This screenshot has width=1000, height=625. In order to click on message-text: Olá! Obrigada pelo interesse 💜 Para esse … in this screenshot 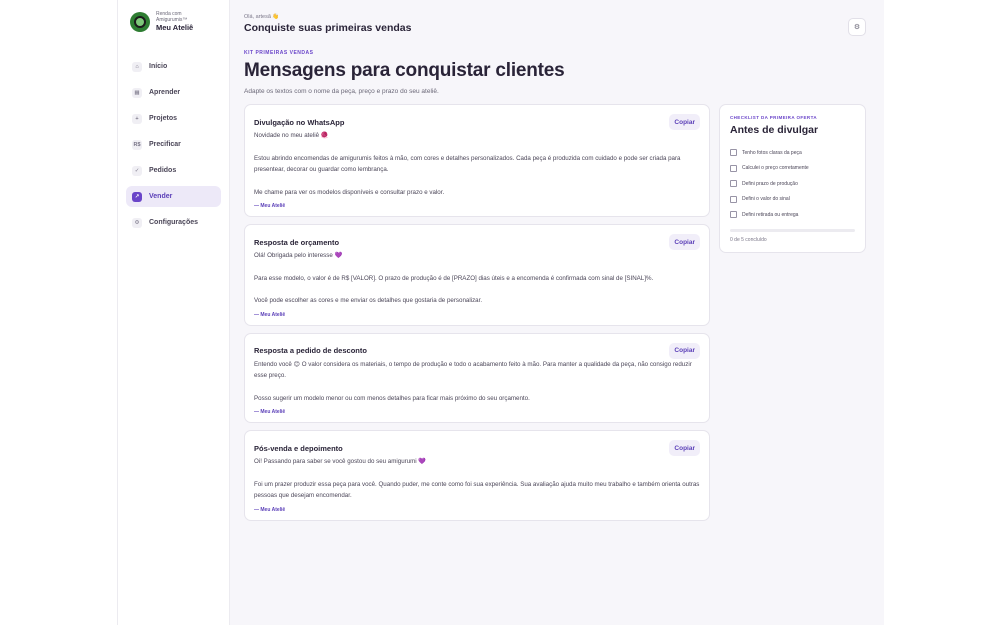, I will do `click(477, 278)`.